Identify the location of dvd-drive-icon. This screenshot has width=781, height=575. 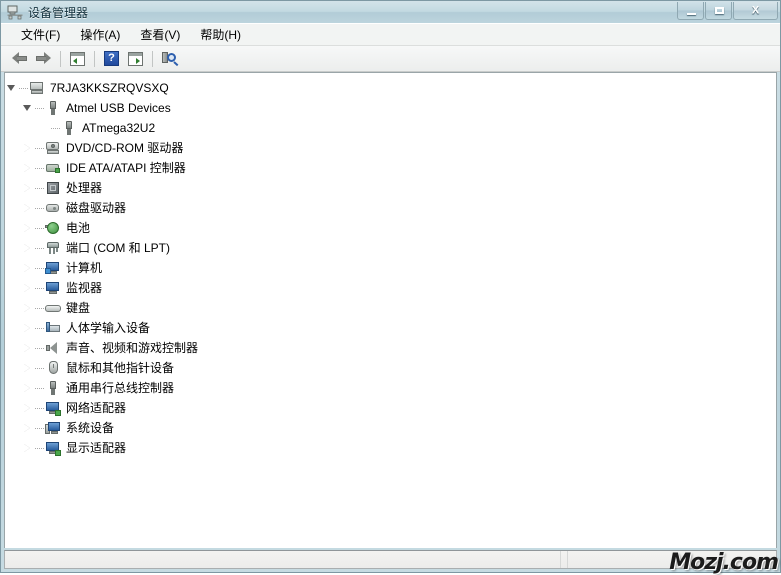
(53, 148).